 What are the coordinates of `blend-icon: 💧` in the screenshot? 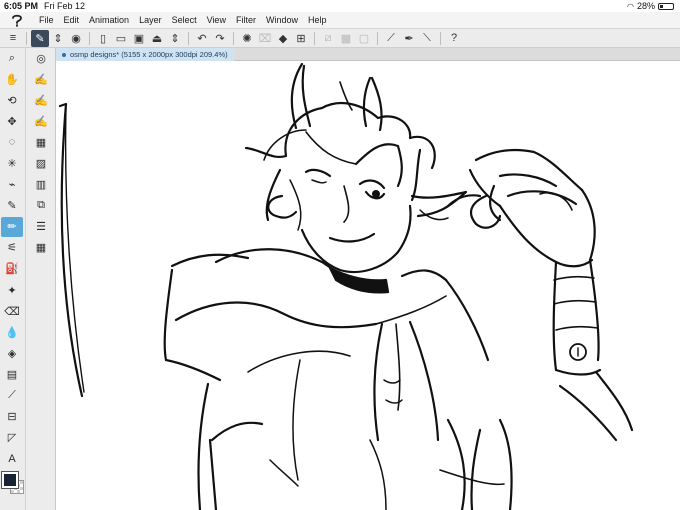 It's located at (12, 332).